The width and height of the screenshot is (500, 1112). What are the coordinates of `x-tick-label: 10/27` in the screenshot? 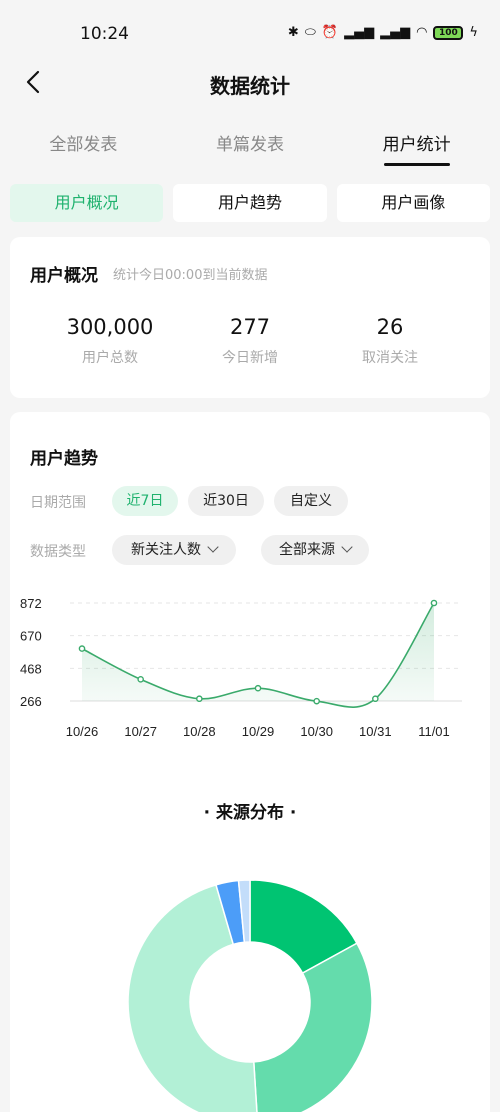 It's located at (140, 731).